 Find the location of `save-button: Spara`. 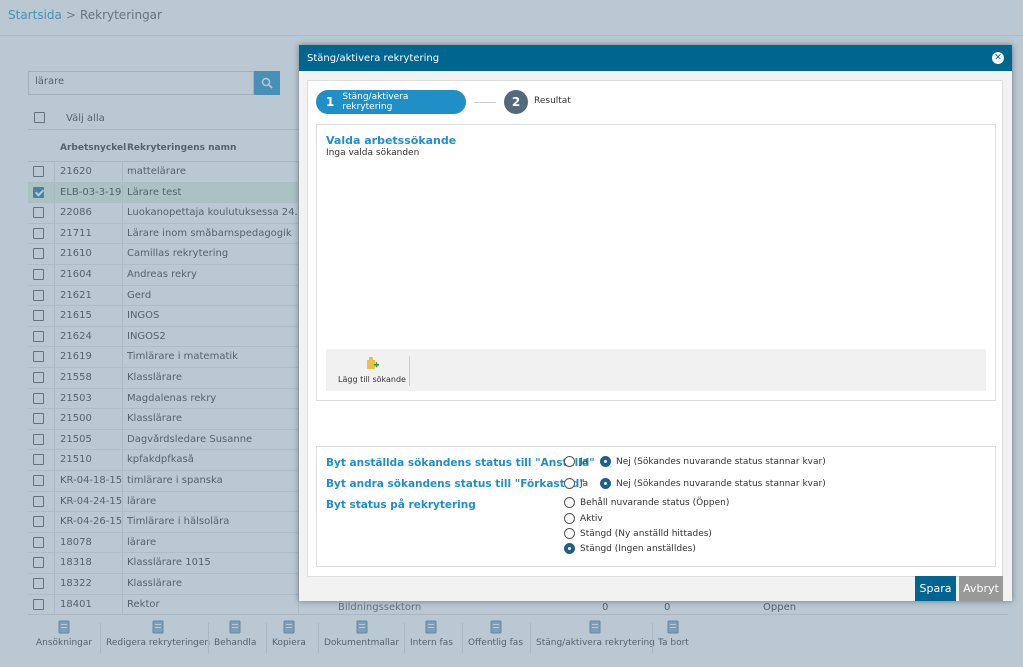

save-button: Spara is located at coordinates (935, 588).